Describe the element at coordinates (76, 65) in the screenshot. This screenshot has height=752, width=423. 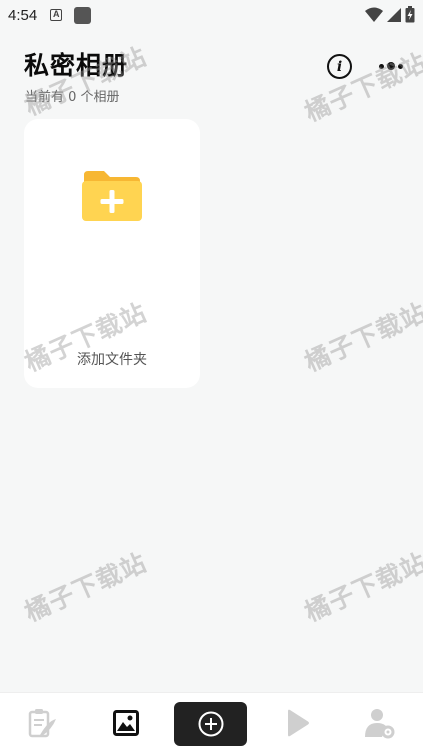
I see `page-title: 私密相册` at that location.